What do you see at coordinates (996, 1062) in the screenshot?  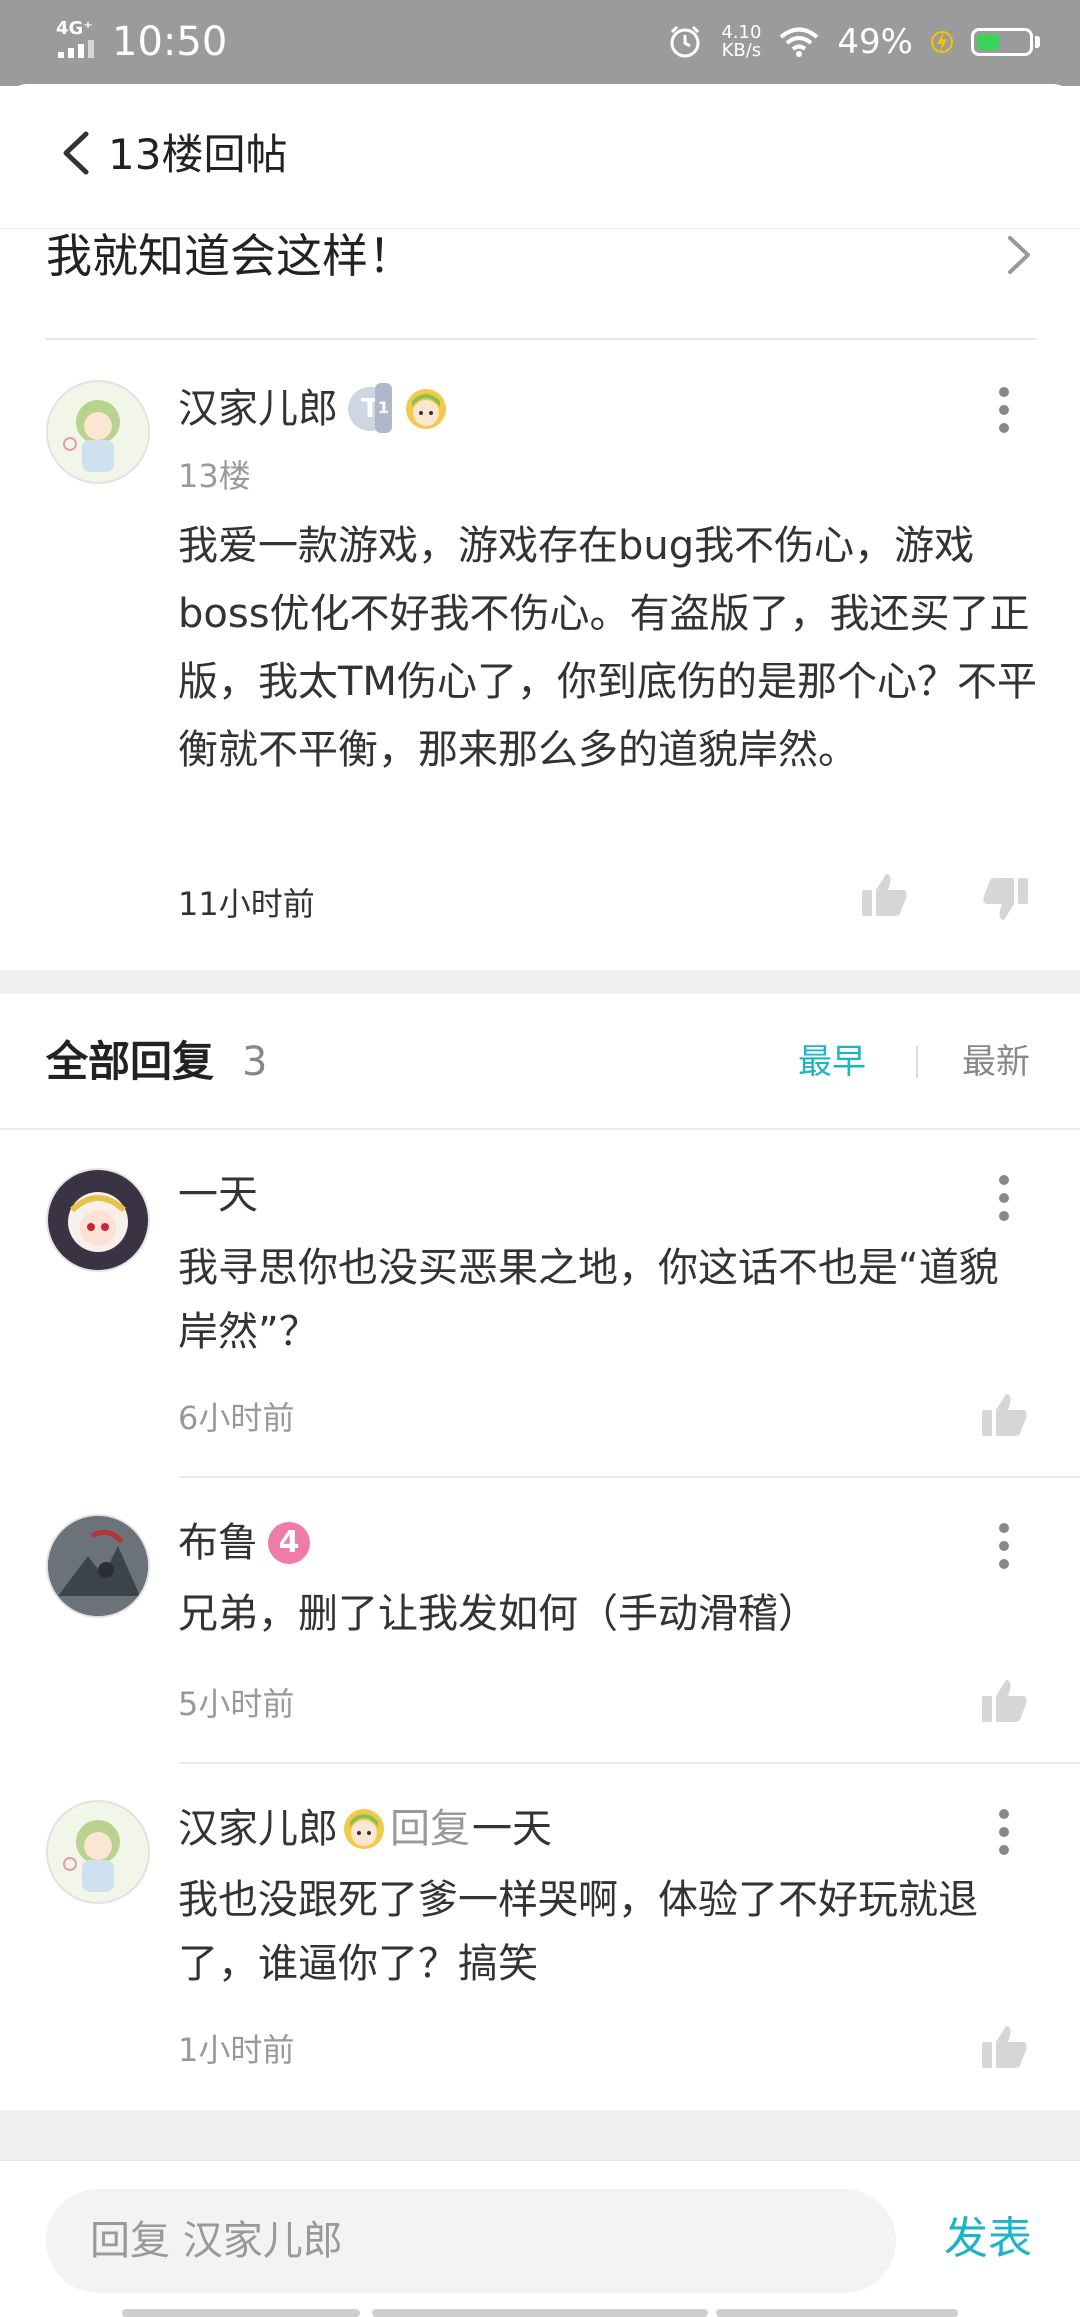 I see `sort-latest-tab: 最新` at bounding box center [996, 1062].